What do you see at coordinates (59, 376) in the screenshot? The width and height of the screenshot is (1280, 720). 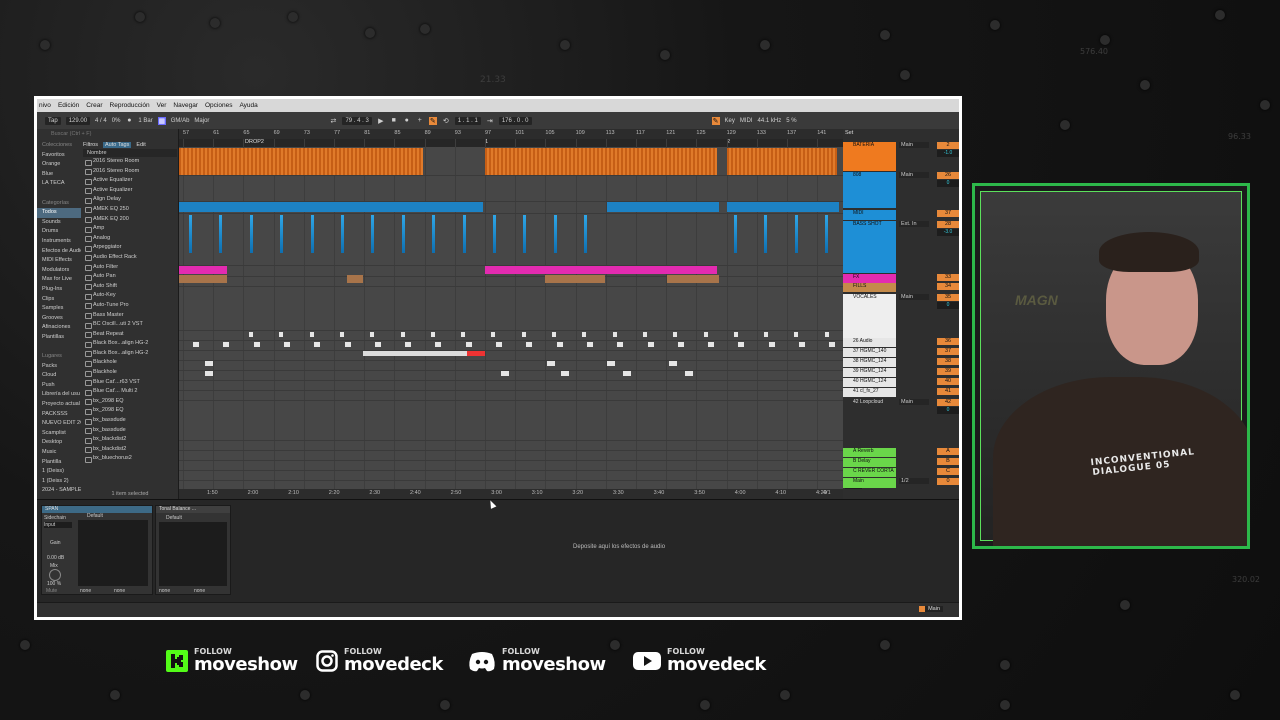 I see `browser-sidebar-item: Cloud` at bounding box center [59, 376].